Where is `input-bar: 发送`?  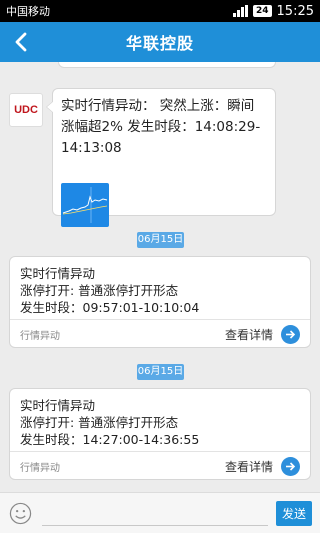
input-bar: 发送 is located at coordinates (160, 512).